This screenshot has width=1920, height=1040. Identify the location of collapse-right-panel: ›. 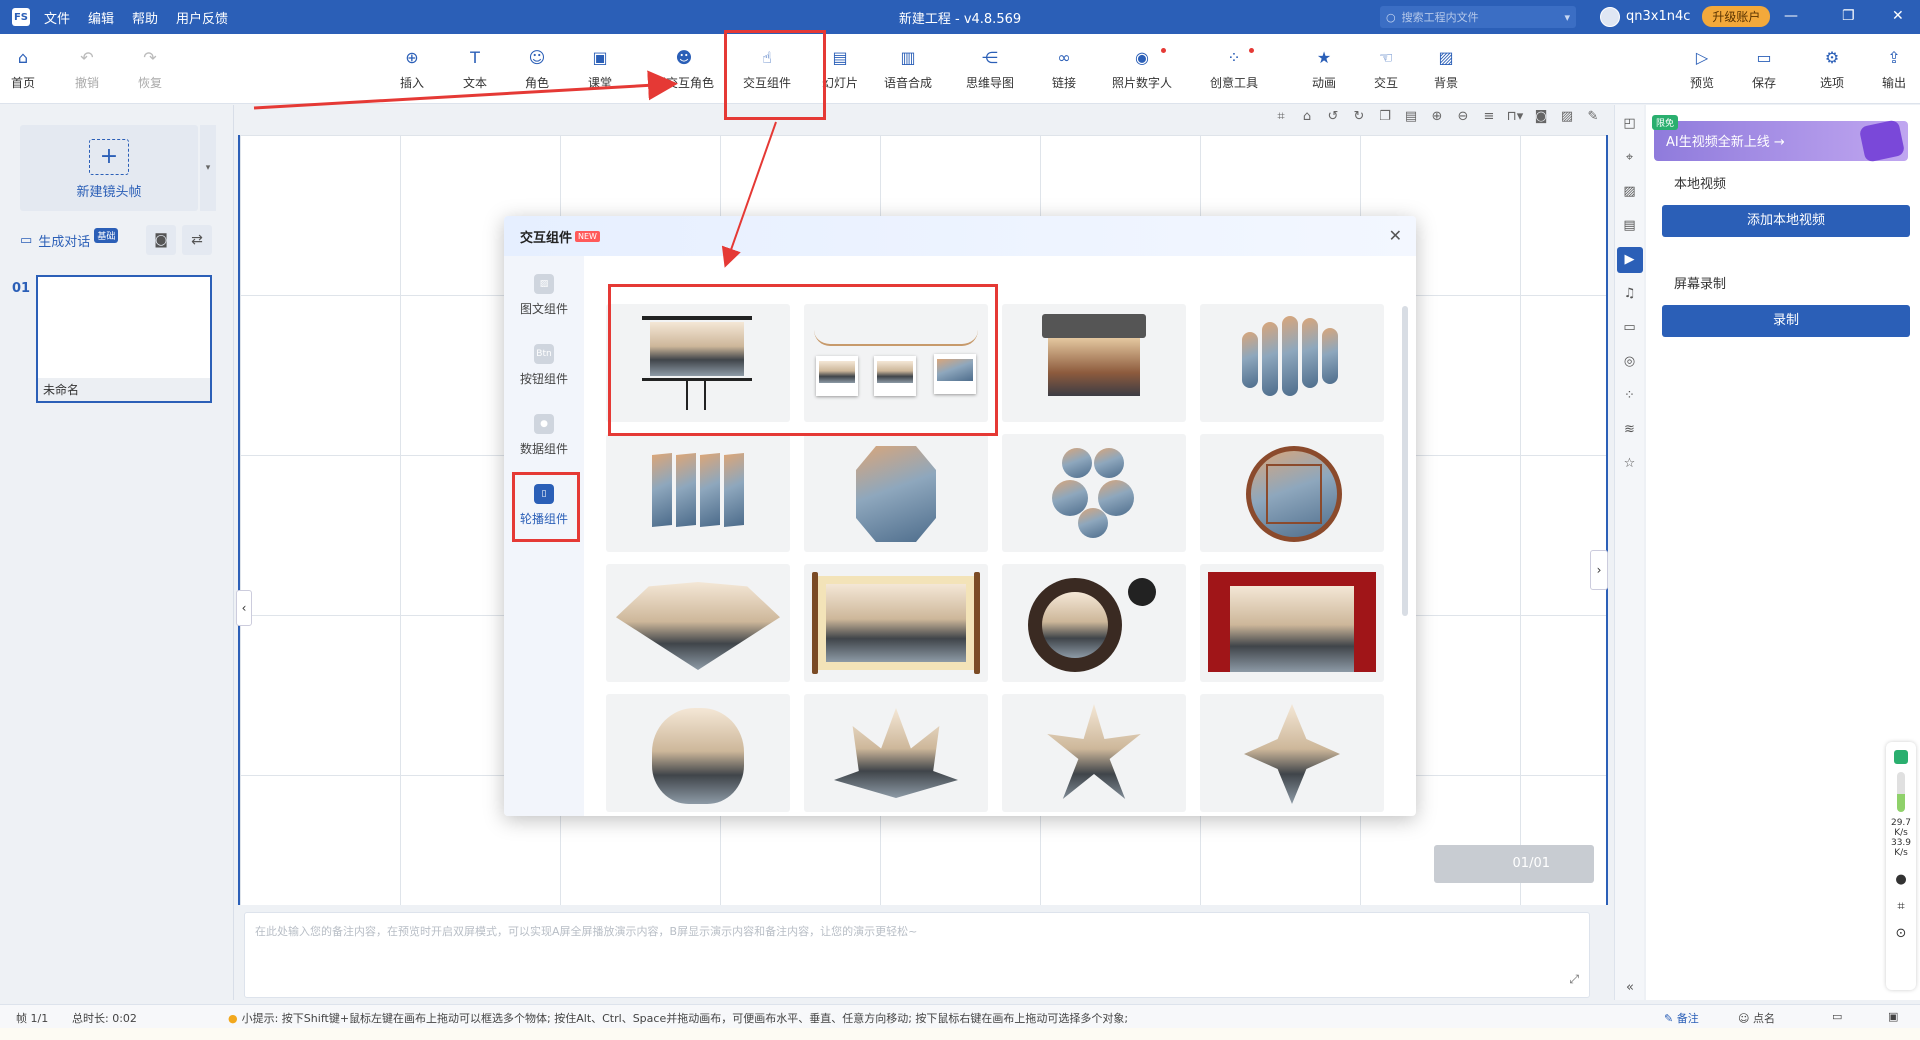
(1599, 570).